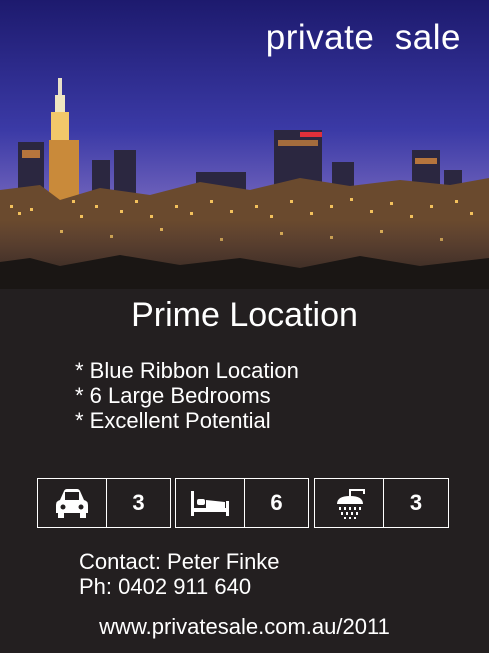 The height and width of the screenshot is (653, 489). I want to click on stat-bedrooms: 6, so click(242, 503).